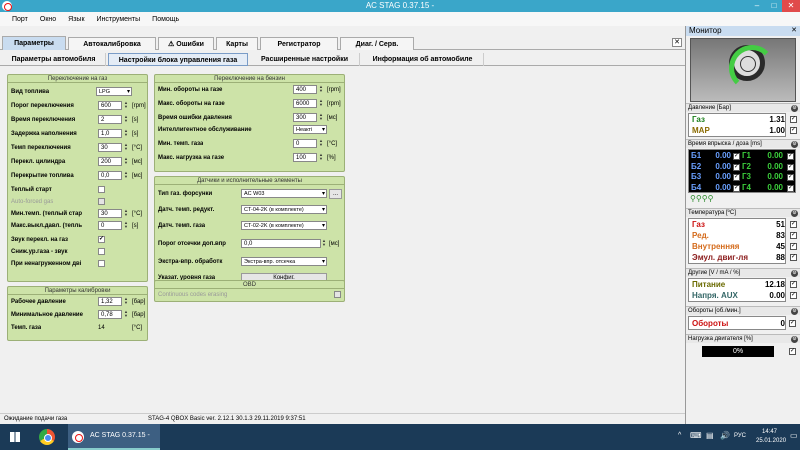 The width and height of the screenshot is (800, 450). What do you see at coordinates (110, 105) in the screenshot?
I see `gas-switch-param-input: 600` at bounding box center [110, 105].